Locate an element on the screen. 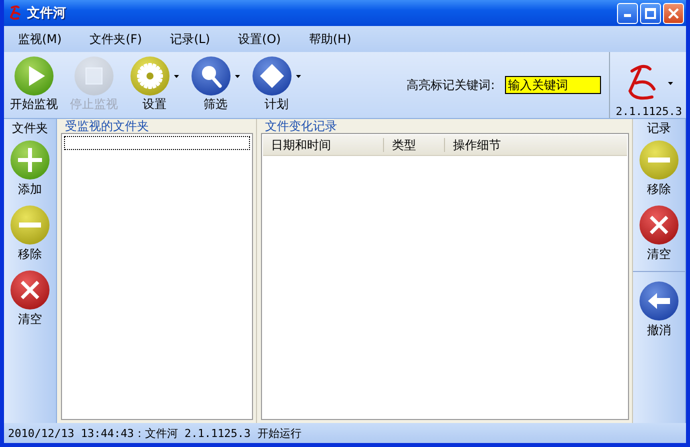 The width and height of the screenshot is (690, 447). toolbar-button: 开始监视 is located at coordinates (34, 85).